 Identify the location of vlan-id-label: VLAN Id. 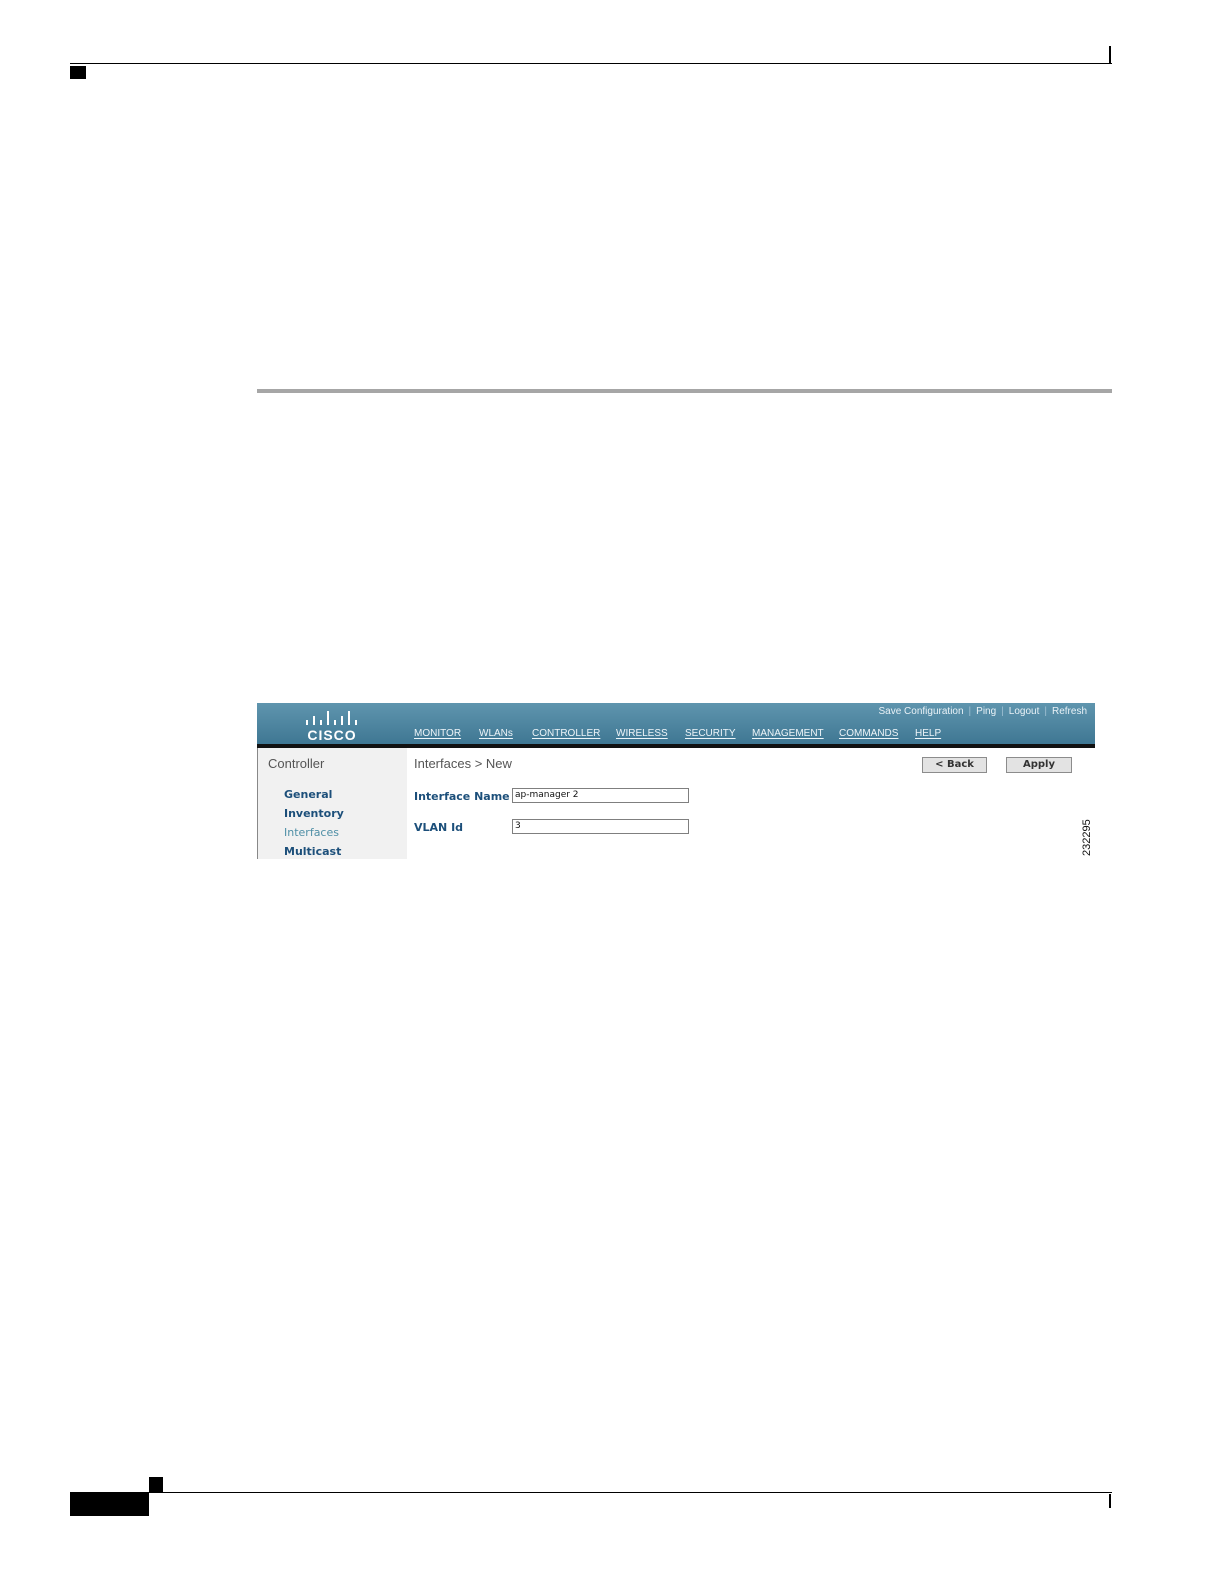
(439, 827).